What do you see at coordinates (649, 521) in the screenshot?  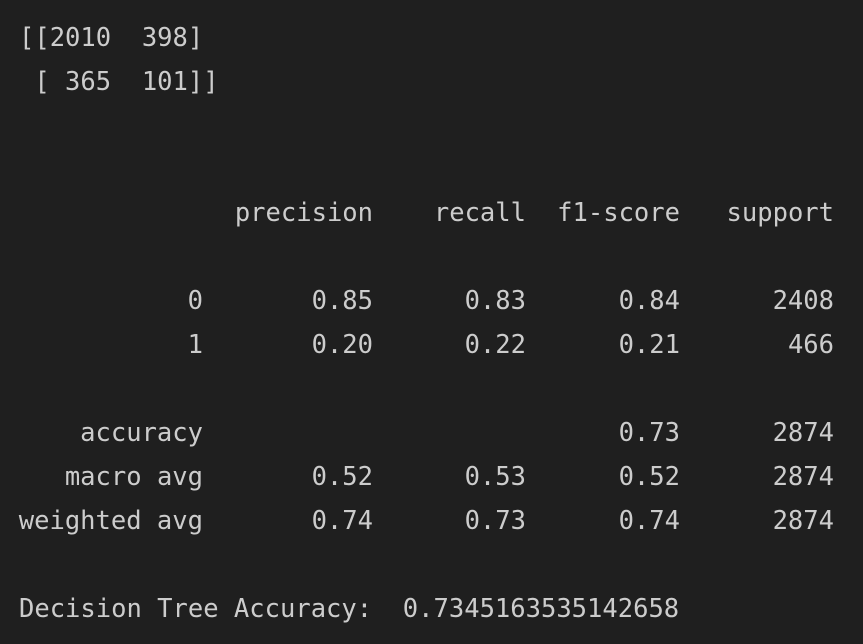 I see `row-f1-score: 0.74` at bounding box center [649, 521].